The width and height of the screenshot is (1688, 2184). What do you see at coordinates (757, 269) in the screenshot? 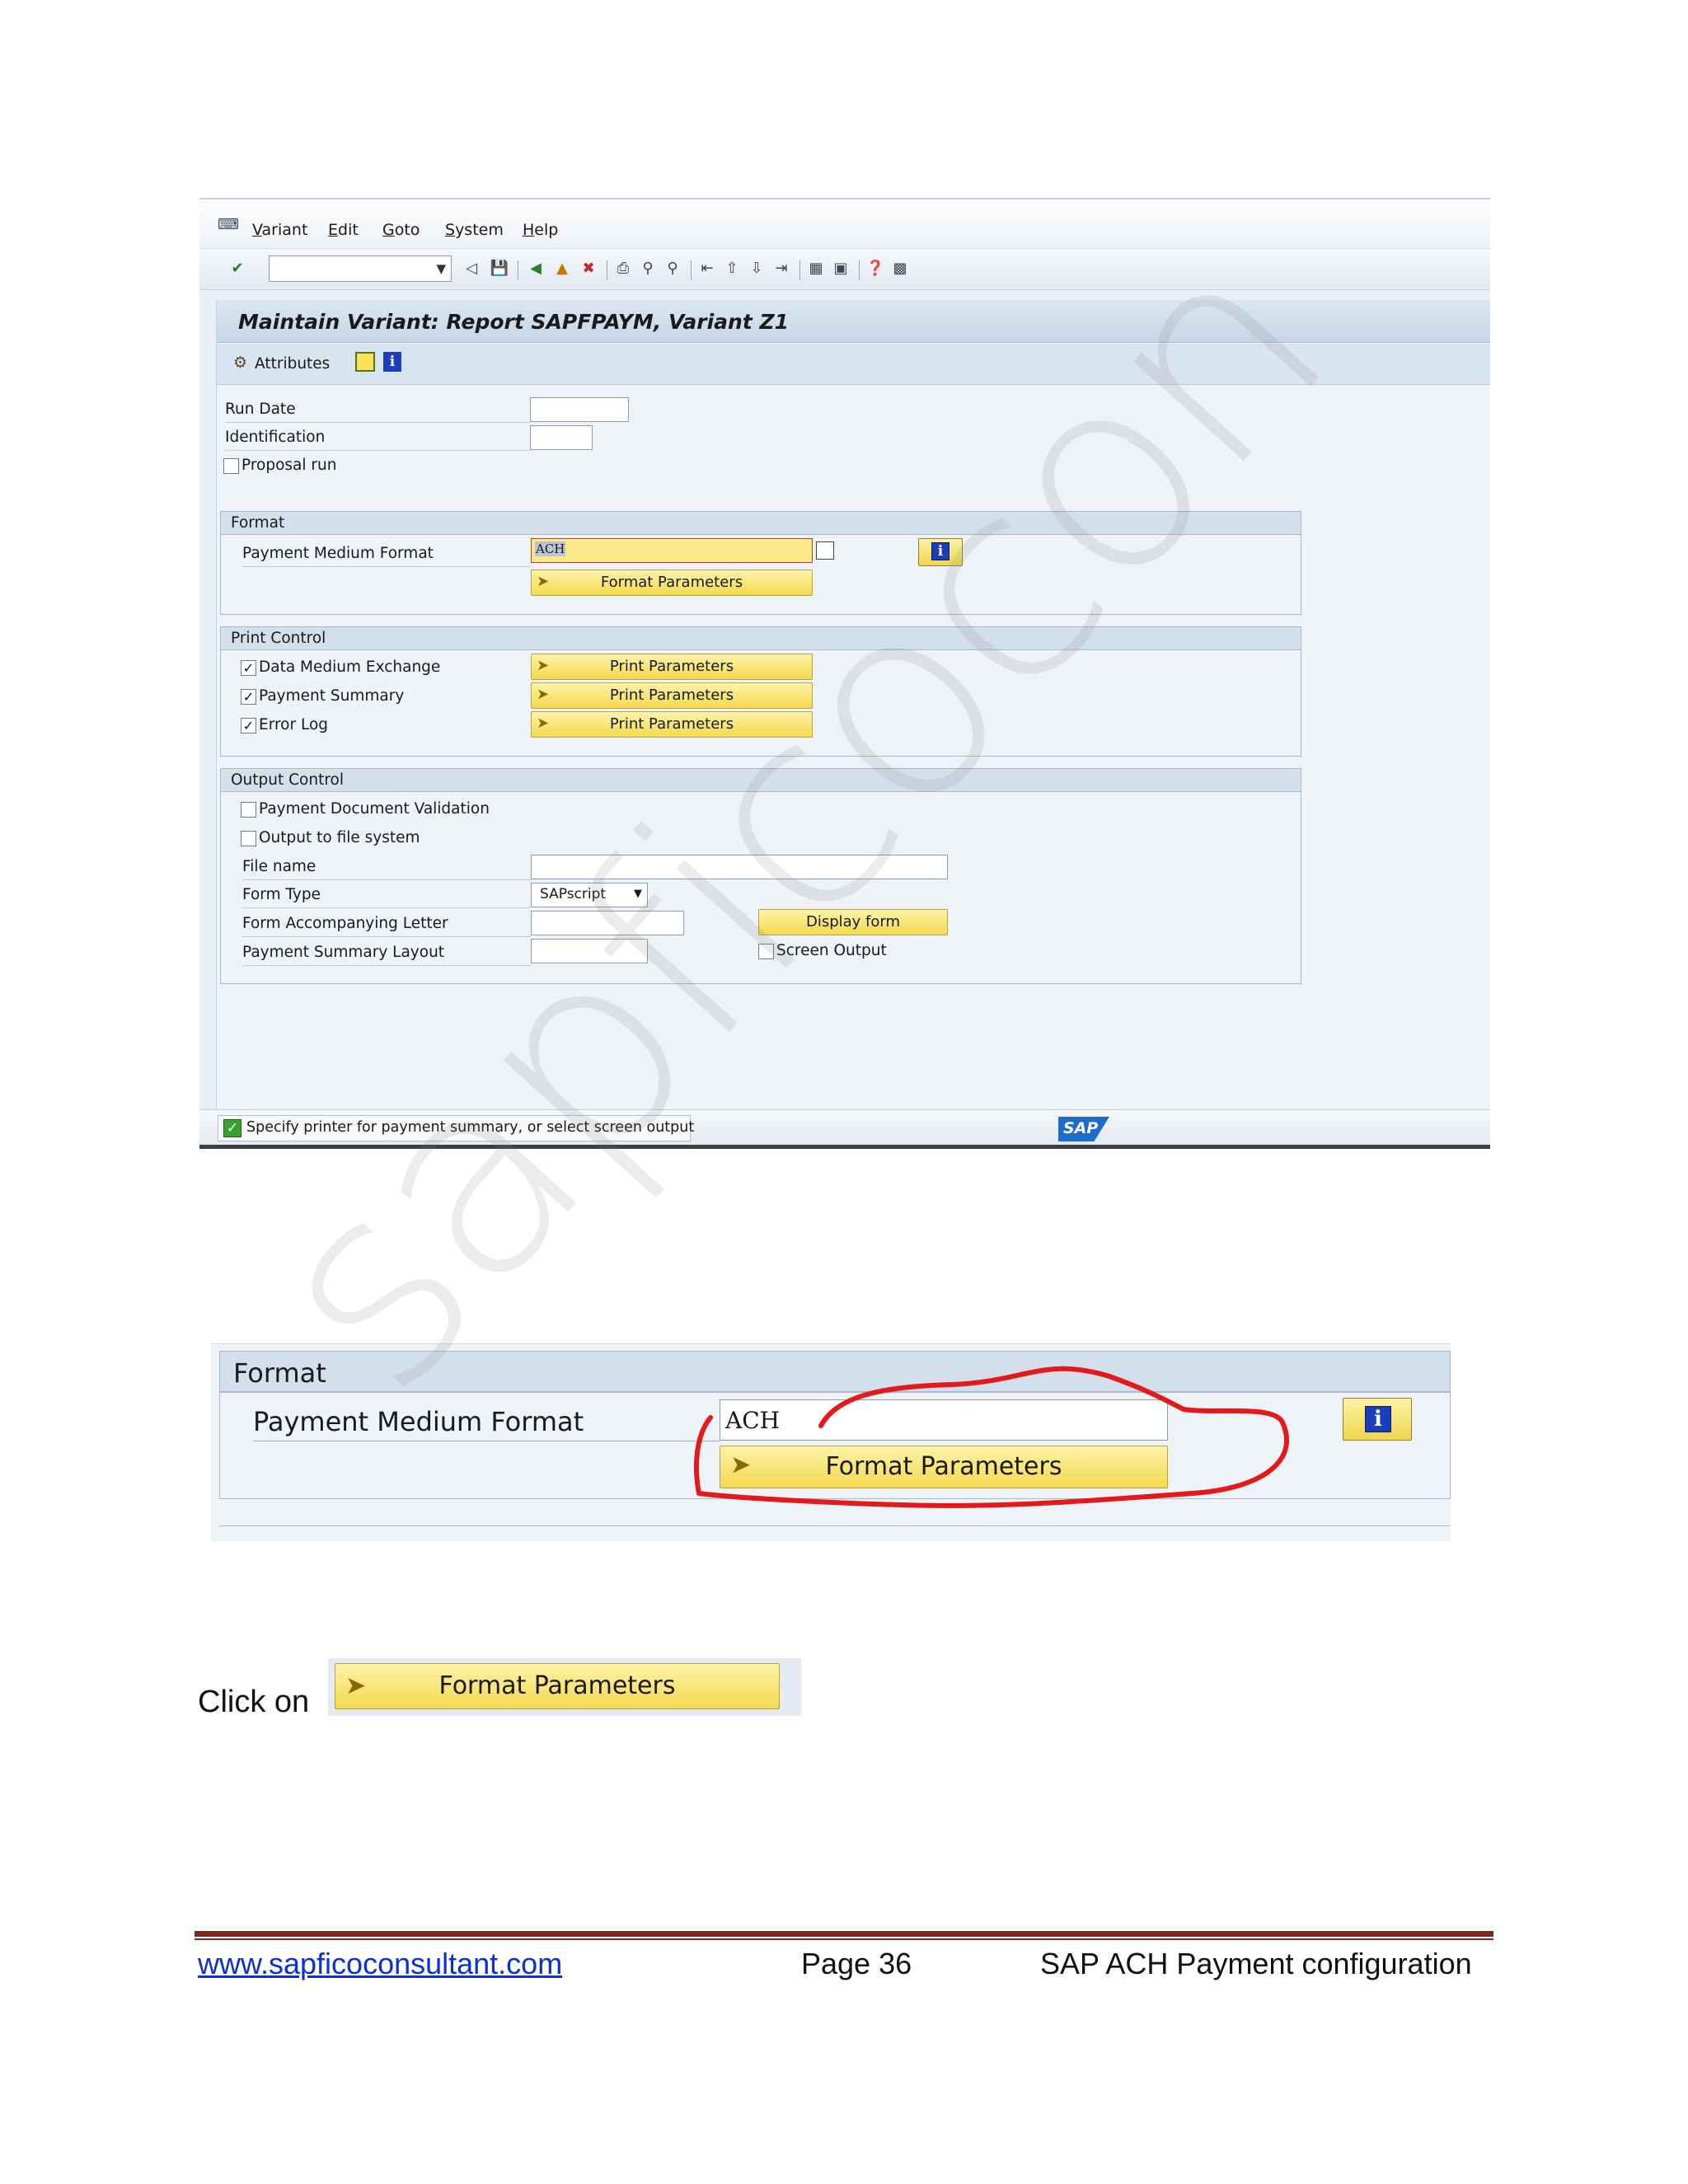
I see `next-page-icon: ⇩` at bounding box center [757, 269].